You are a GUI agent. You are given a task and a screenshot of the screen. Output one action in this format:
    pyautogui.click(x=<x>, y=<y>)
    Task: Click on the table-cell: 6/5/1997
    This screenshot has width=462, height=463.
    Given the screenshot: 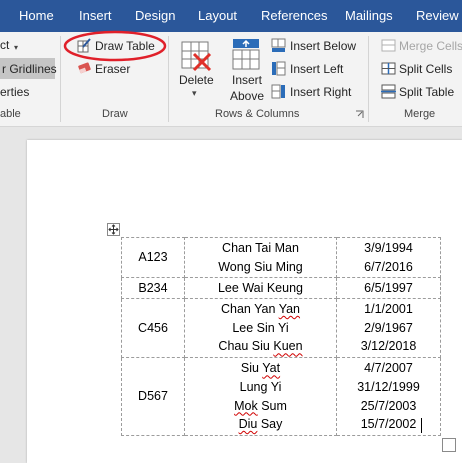 What is the action you would take?
    pyautogui.click(x=388, y=288)
    